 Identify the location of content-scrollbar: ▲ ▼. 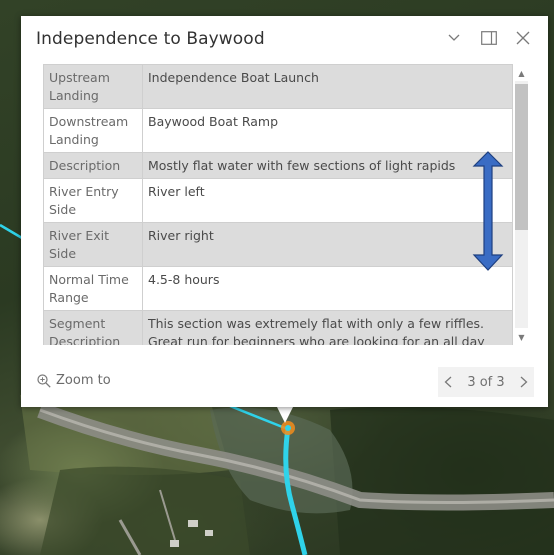
(521, 204).